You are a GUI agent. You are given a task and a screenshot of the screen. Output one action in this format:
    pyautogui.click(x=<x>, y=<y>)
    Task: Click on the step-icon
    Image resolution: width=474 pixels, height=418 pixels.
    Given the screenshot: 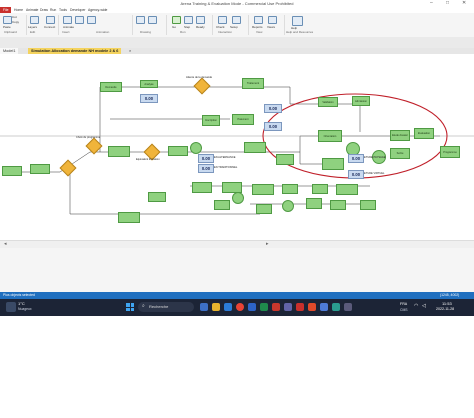 What is the action you would take?
    pyautogui.click(x=188, y=20)
    